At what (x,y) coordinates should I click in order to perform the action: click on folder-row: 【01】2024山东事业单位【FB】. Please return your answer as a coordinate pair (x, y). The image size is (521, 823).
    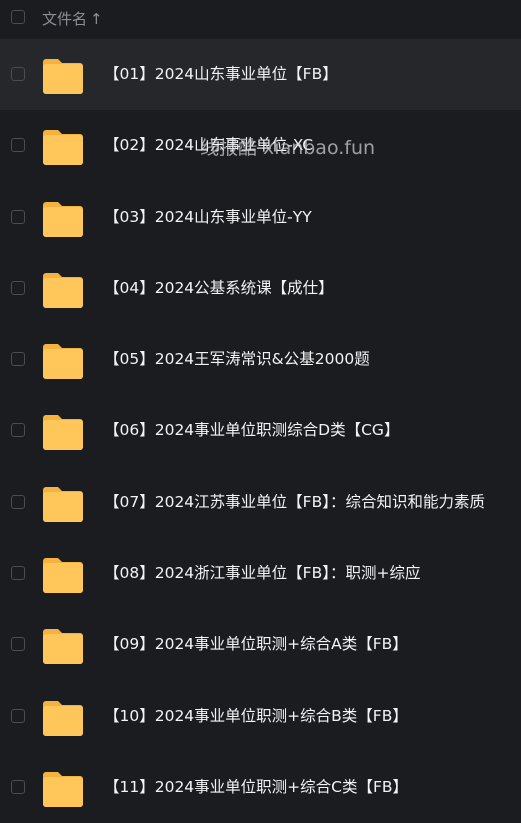
    Looking at the image, I should click on (260, 75).